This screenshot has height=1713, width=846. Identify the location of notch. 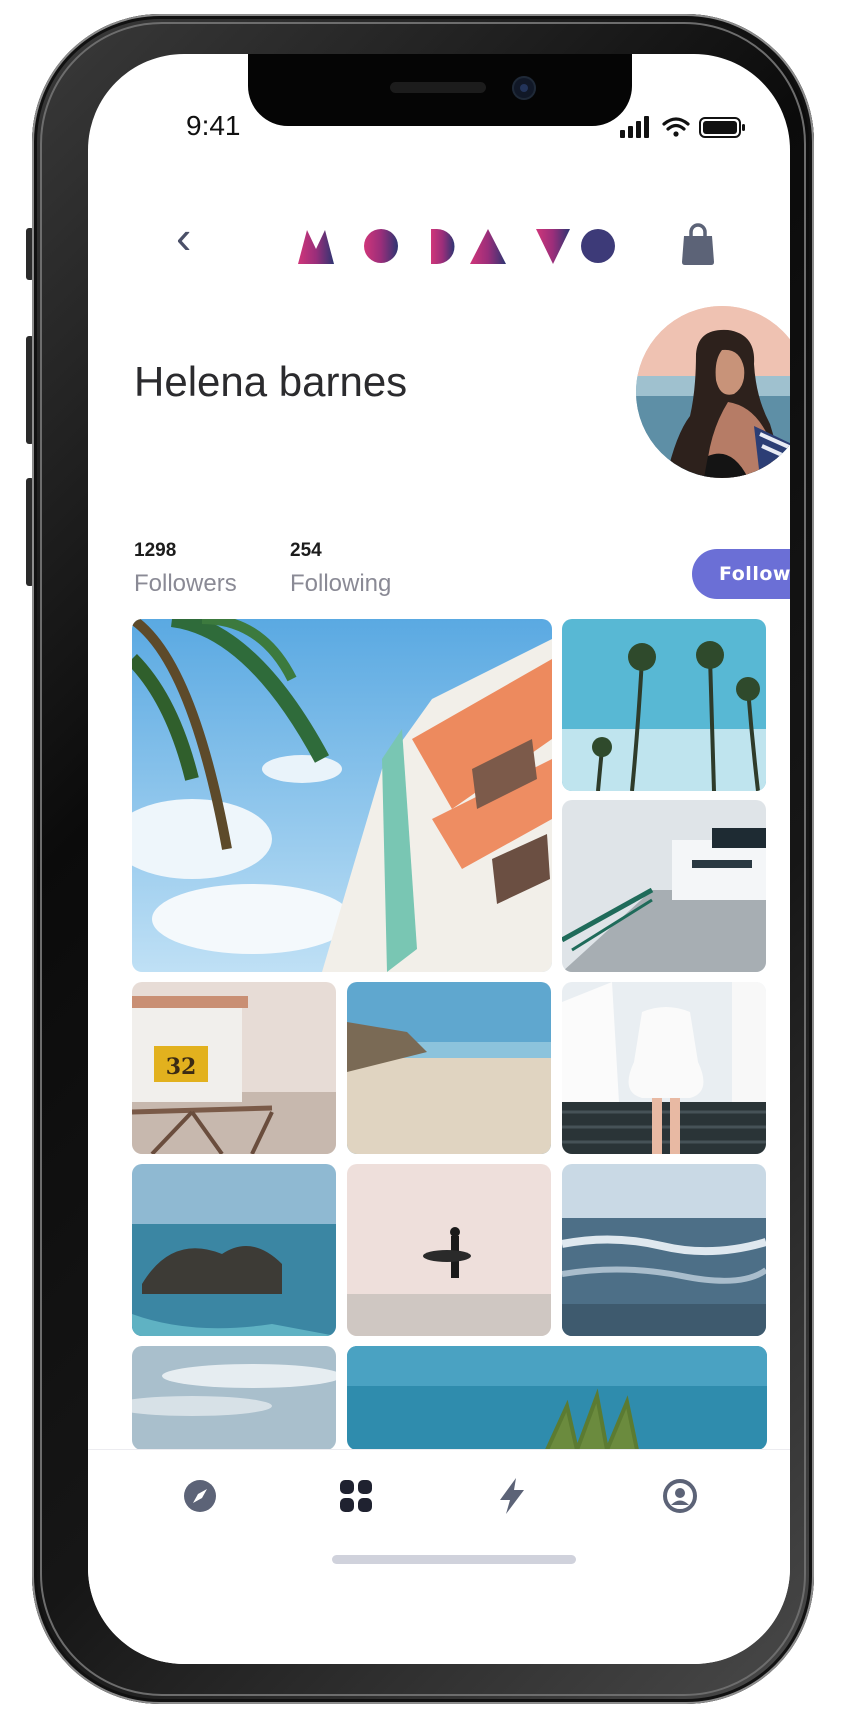
(440, 90).